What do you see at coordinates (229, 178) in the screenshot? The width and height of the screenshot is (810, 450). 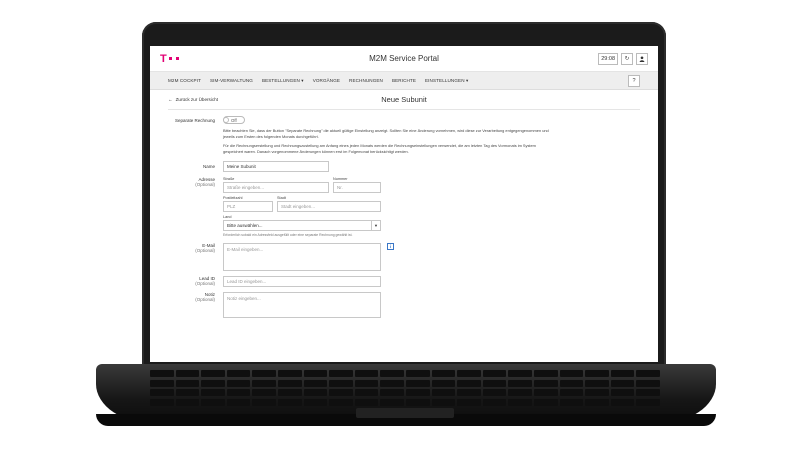 I see `street-label: Straße` at bounding box center [229, 178].